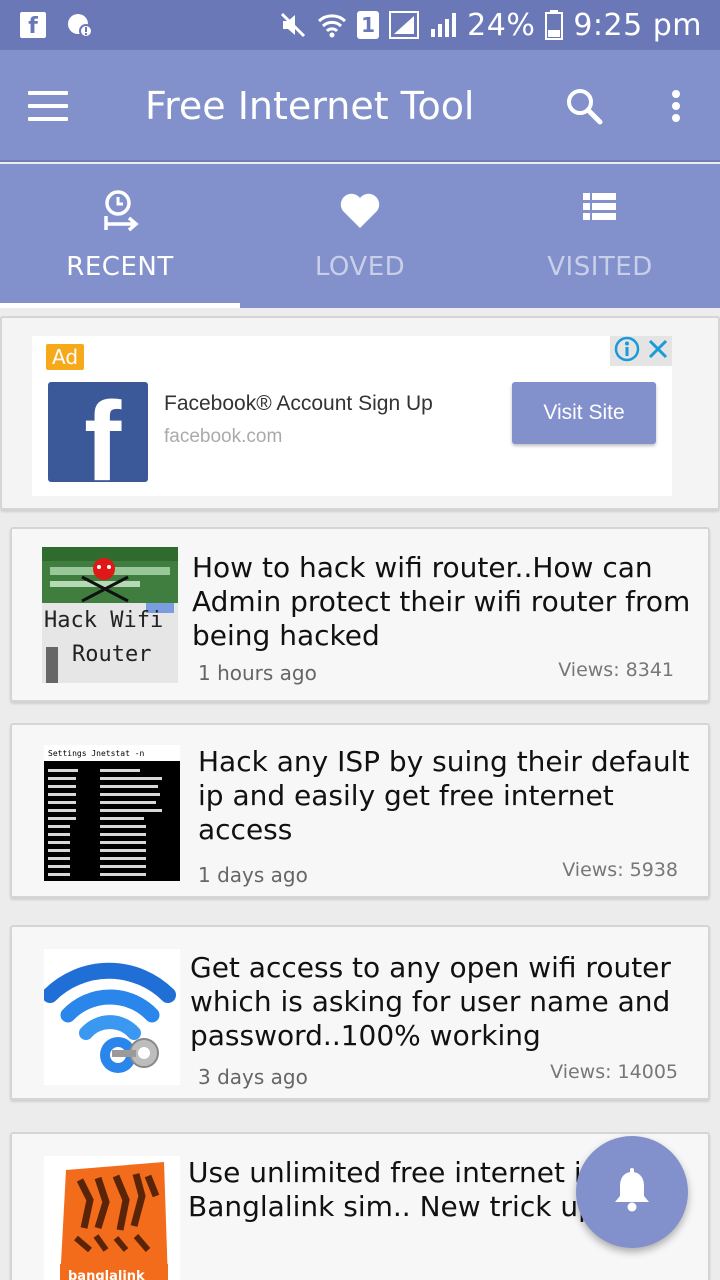 The height and width of the screenshot is (1280, 720). I want to click on tab-visited-label: VISITED, so click(600, 267).